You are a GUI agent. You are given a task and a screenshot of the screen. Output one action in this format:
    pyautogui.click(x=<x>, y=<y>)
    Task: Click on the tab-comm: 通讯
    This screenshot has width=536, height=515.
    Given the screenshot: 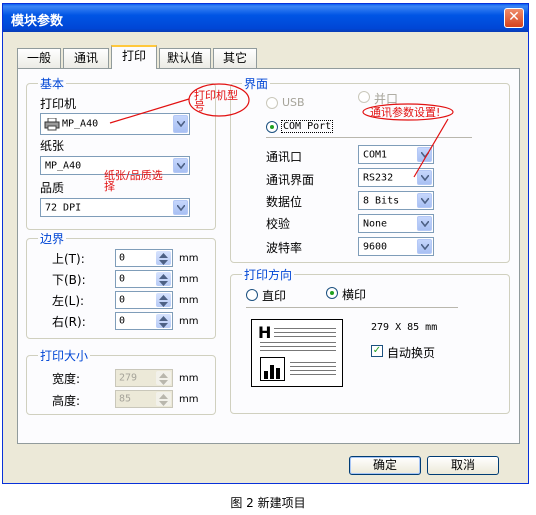 What is the action you would take?
    pyautogui.click(x=86, y=58)
    